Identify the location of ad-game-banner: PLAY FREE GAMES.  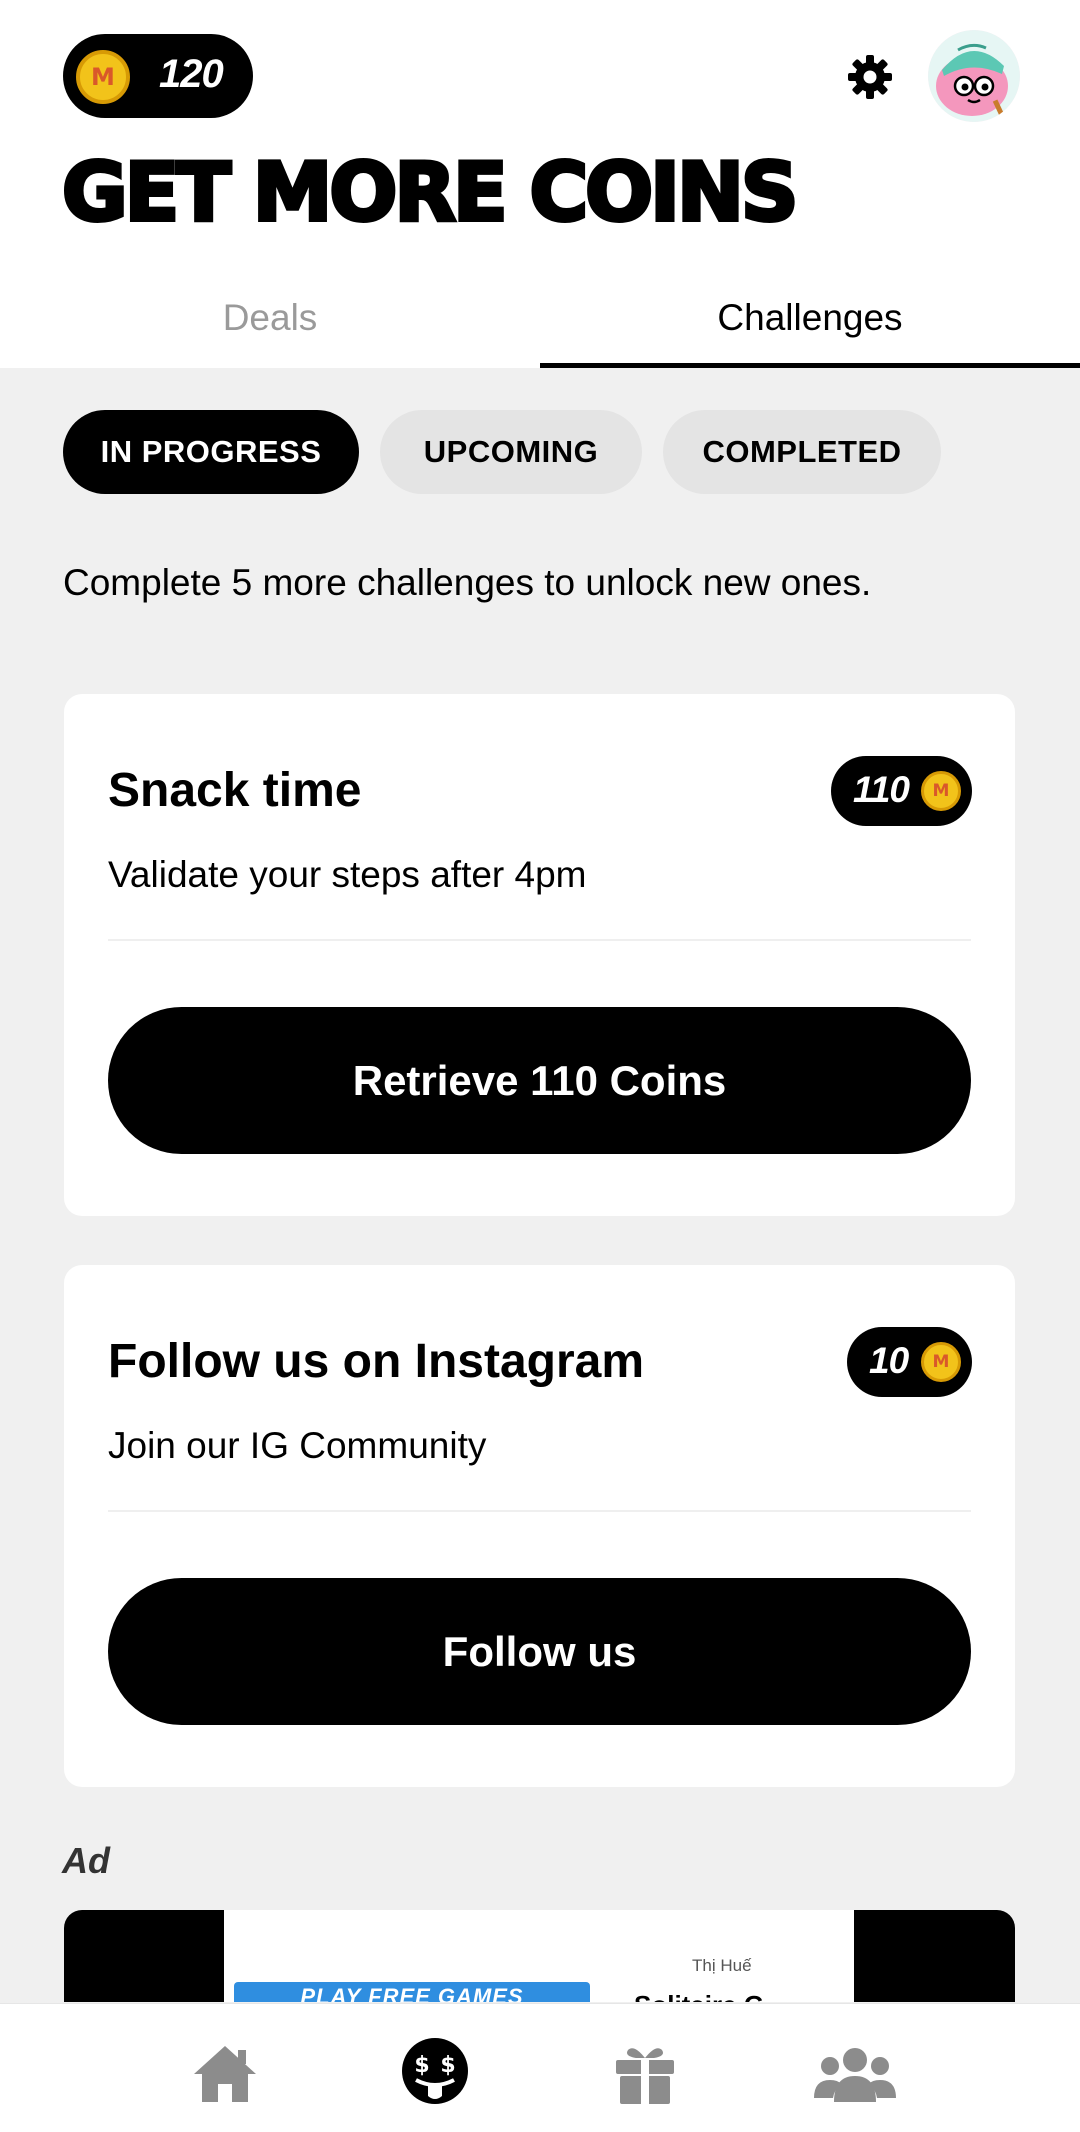
(412, 1992).